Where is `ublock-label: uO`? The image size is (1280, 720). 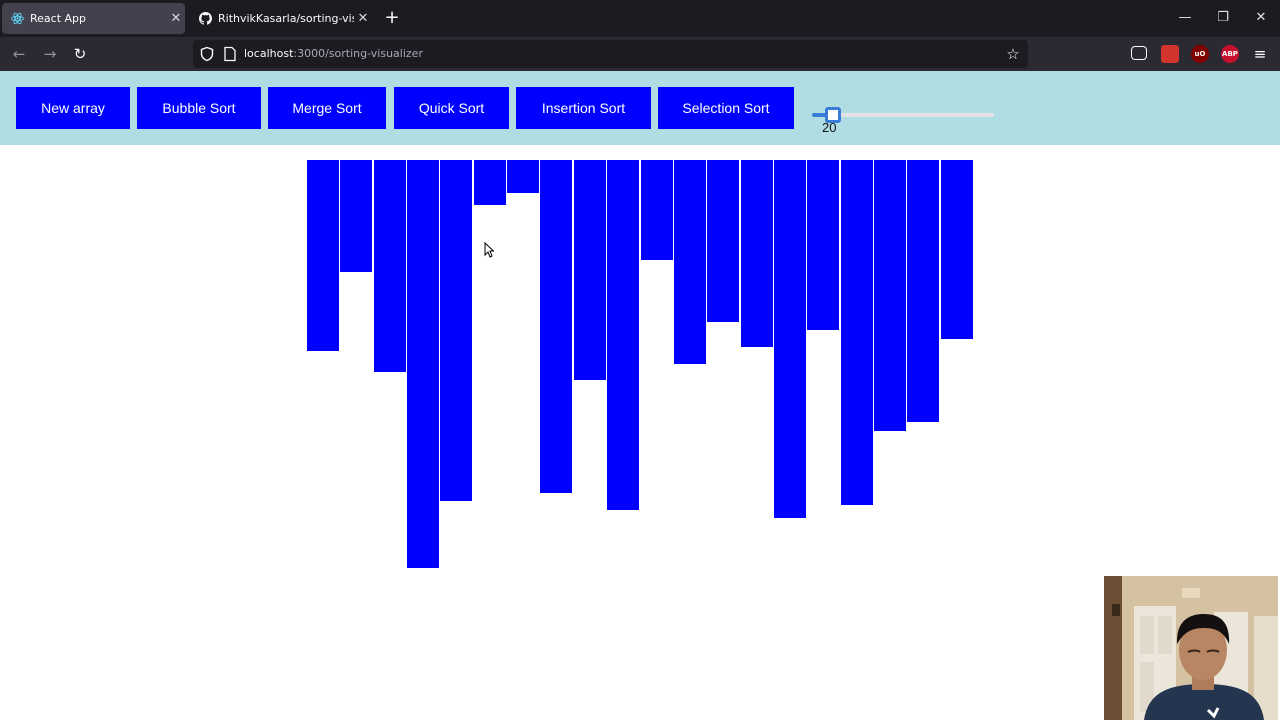
ublock-label: uO is located at coordinates (1200, 54).